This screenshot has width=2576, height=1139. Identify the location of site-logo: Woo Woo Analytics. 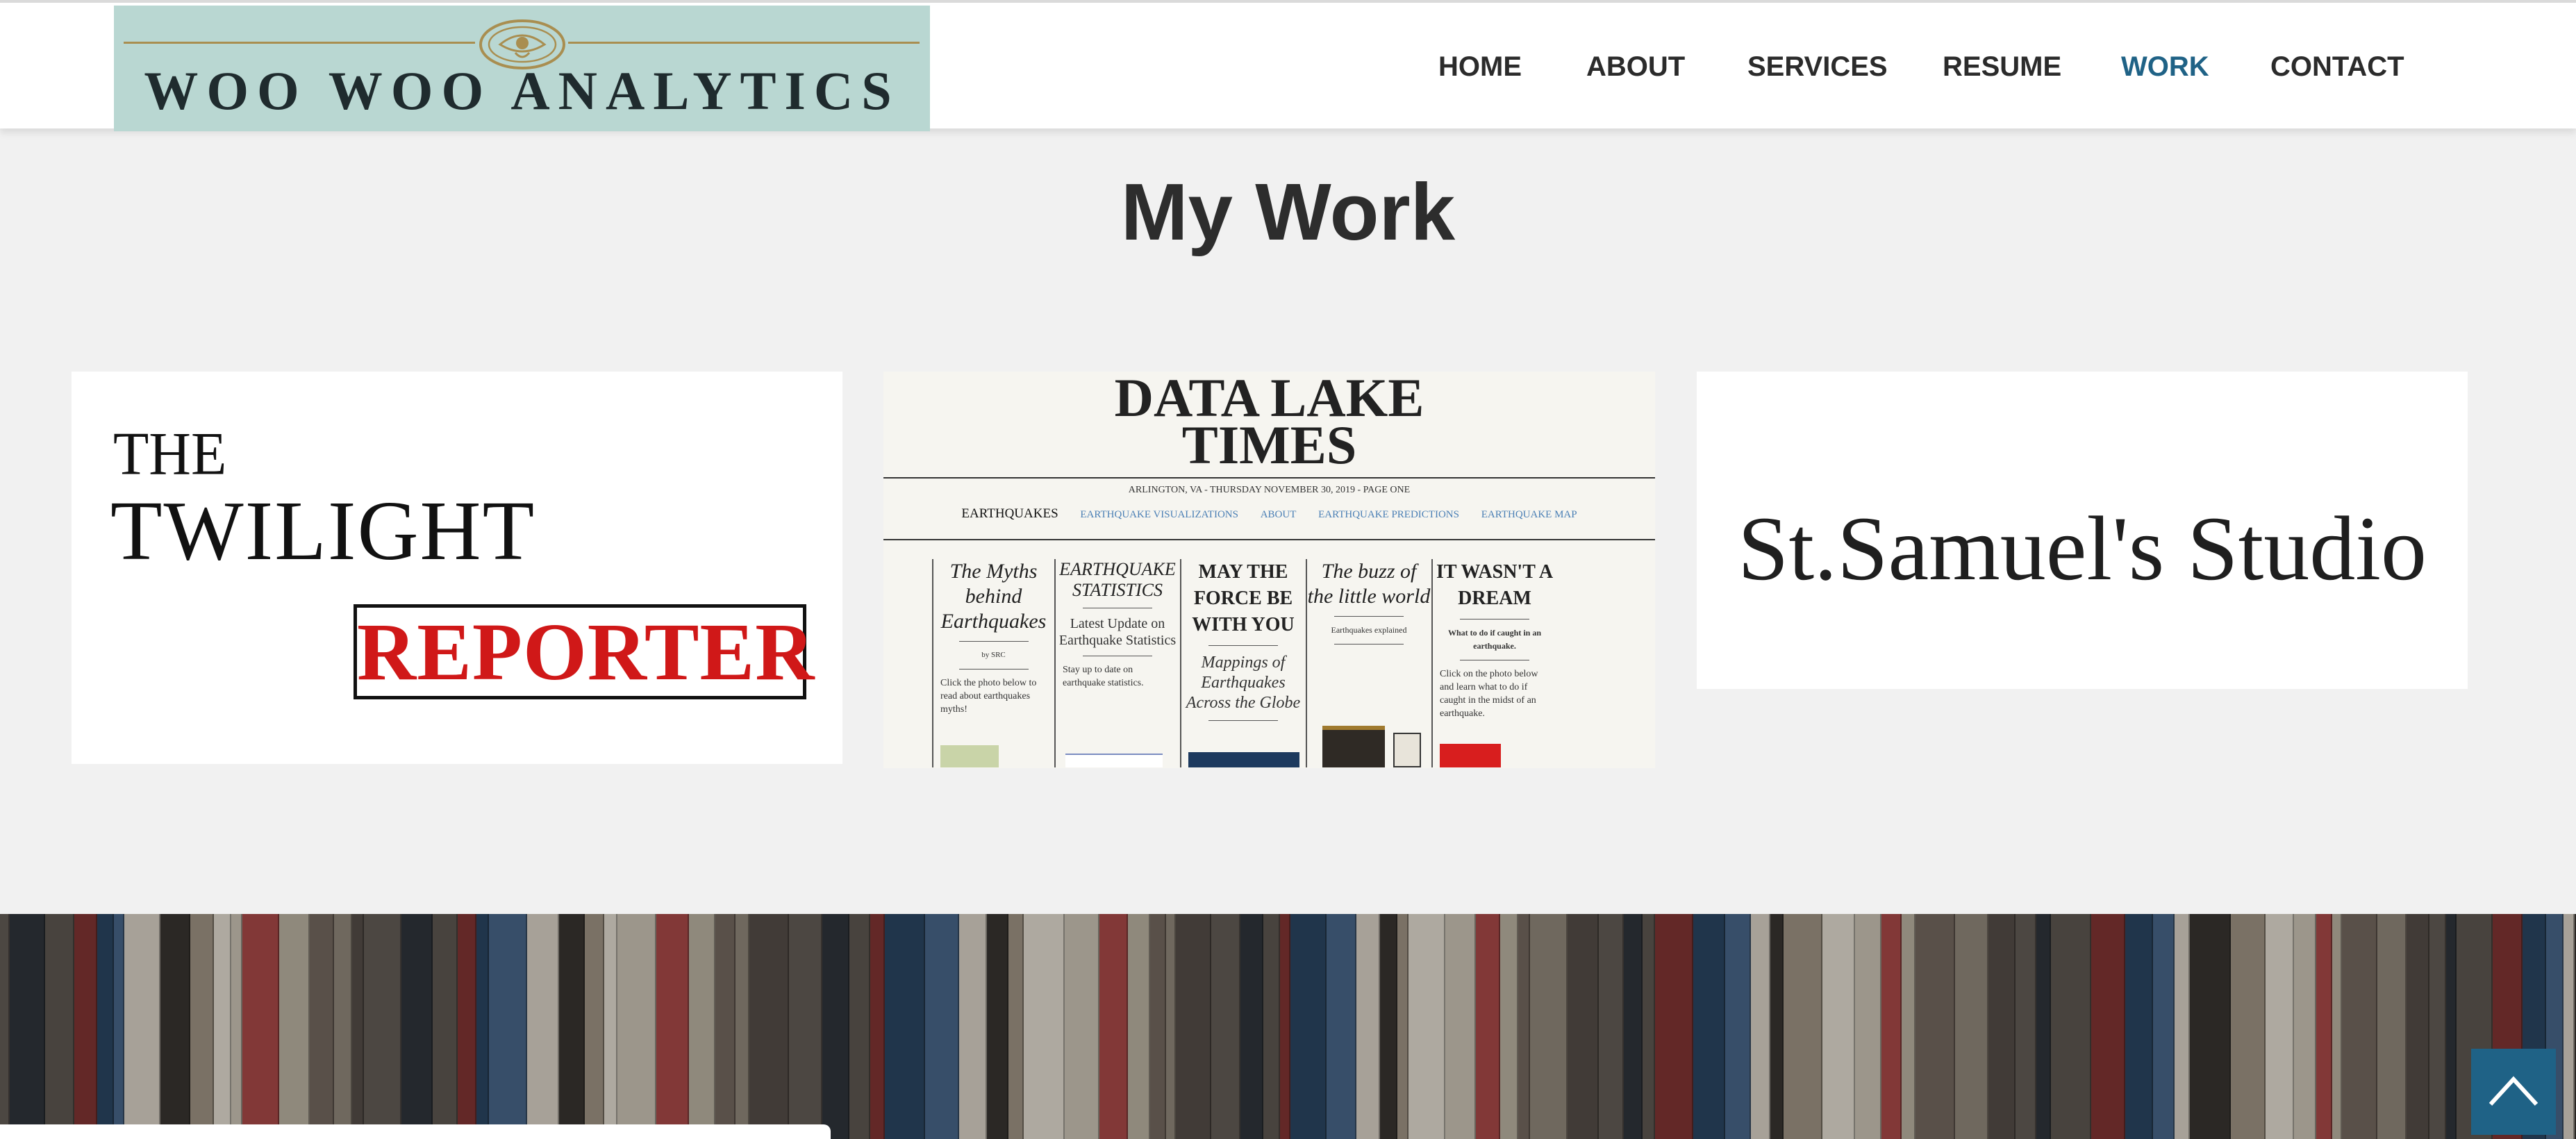
(522, 68).